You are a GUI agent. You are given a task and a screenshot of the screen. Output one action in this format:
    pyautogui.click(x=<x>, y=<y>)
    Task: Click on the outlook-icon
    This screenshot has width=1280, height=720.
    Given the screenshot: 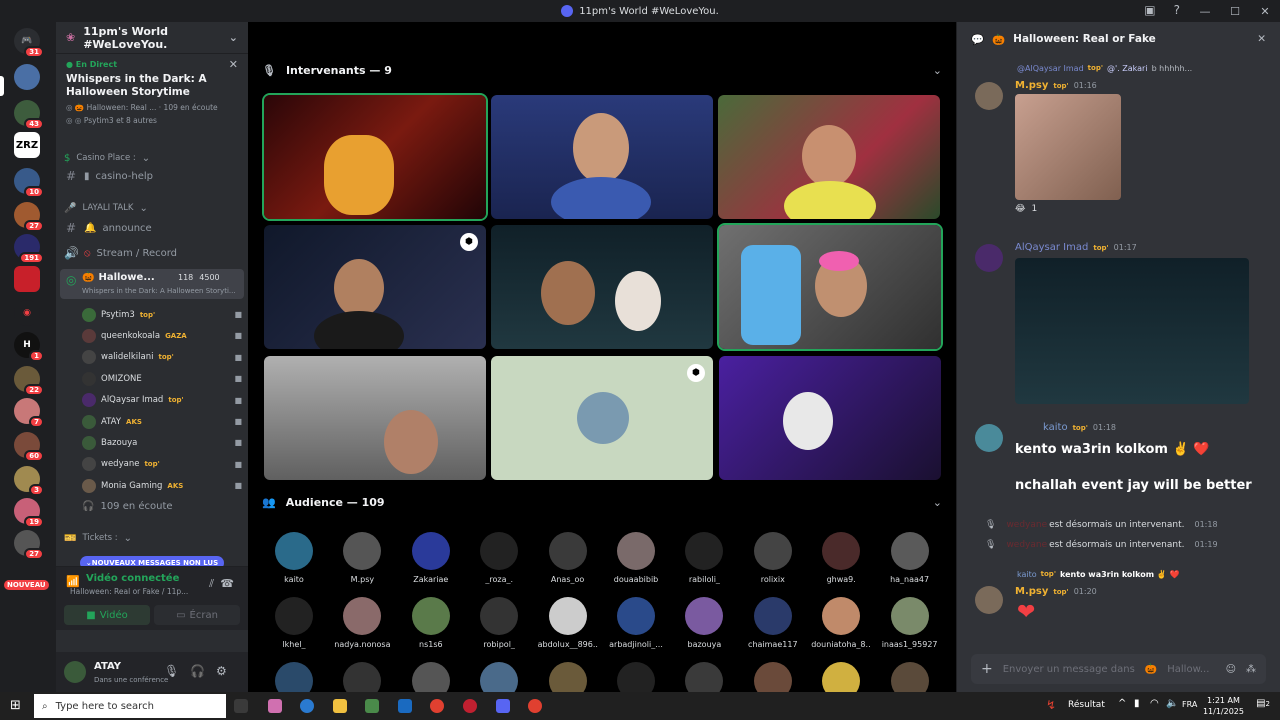 What is the action you would take?
    pyautogui.click(x=405, y=706)
    